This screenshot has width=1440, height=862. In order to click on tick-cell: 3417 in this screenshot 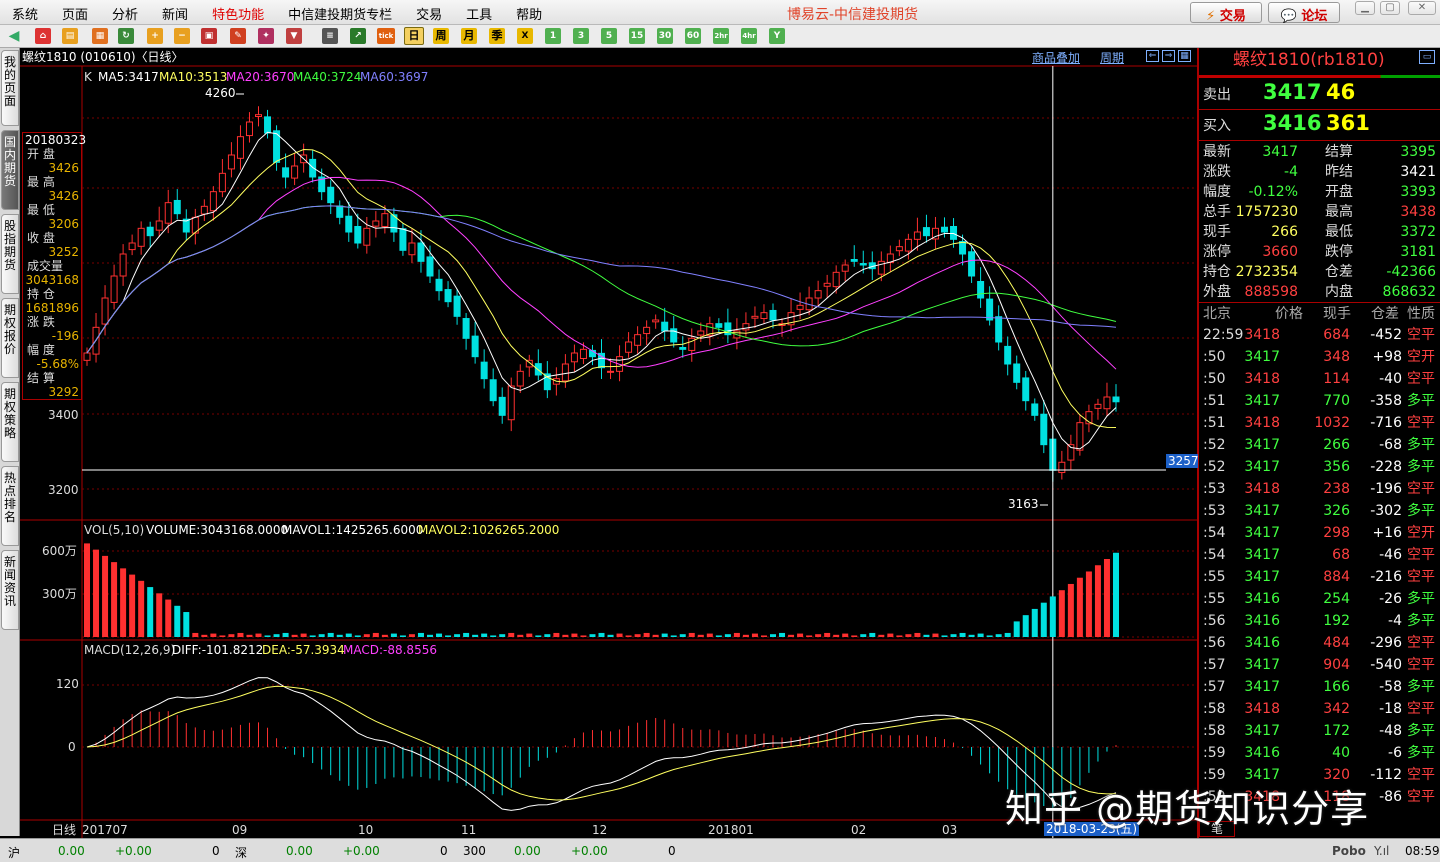, I will do `click(1262, 665)`.